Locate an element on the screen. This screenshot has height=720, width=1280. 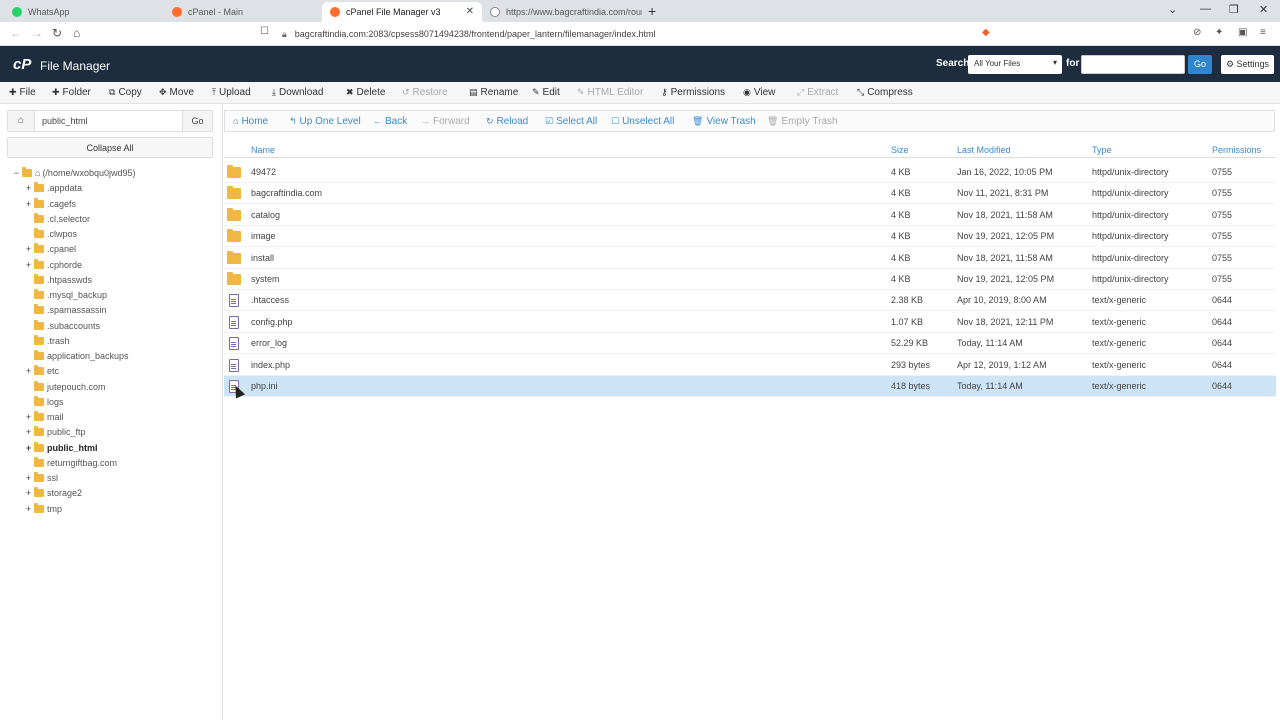
empty-trash-button: 🗑︎ Empty Trash is located at coordinates (802, 121).